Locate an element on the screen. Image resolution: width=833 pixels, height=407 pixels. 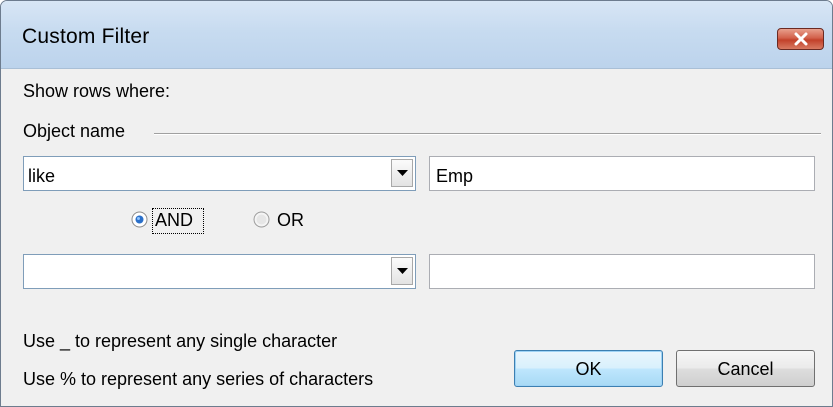
hint-single-char: Use _ to represent any single character is located at coordinates (180, 341).